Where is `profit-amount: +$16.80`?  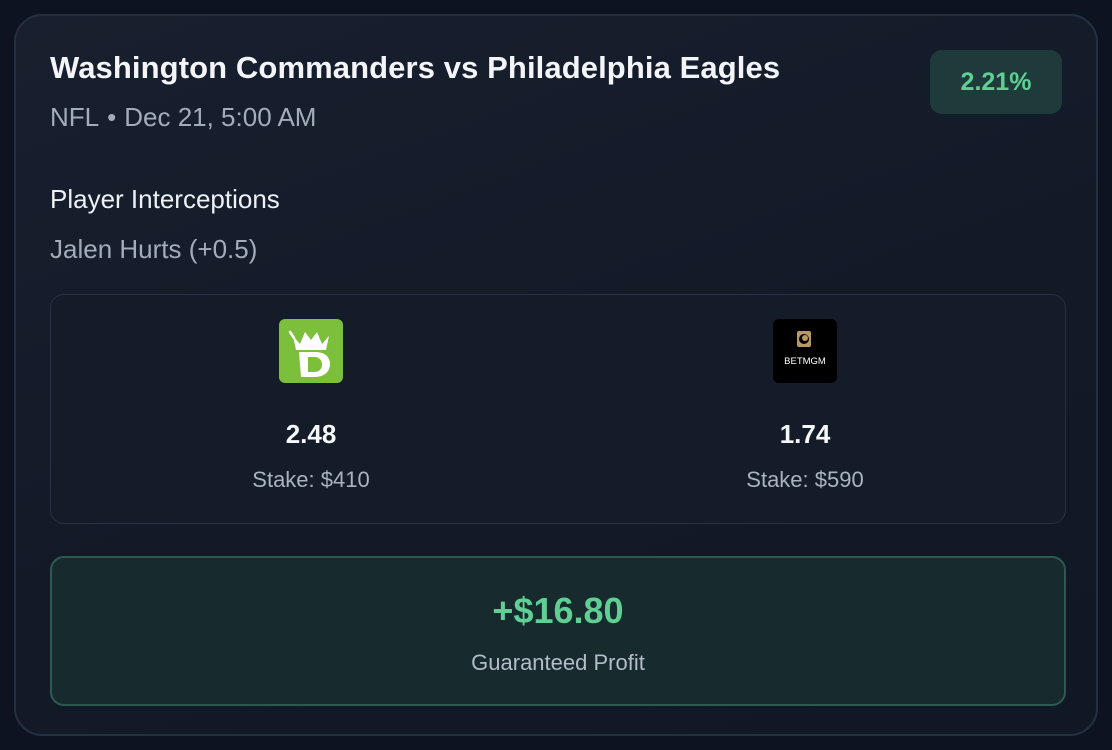
profit-amount: +$16.80 is located at coordinates (558, 610).